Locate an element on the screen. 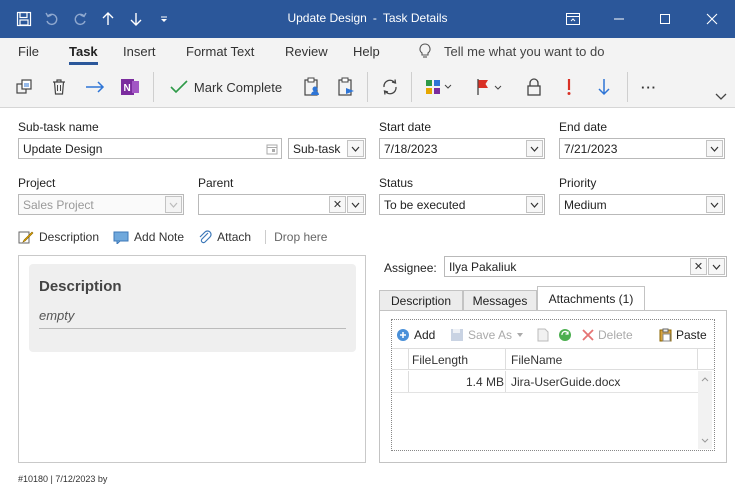 The height and width of the screenshot is (489, 735). save-as-label: Save As is located at coordinates (490, 335).